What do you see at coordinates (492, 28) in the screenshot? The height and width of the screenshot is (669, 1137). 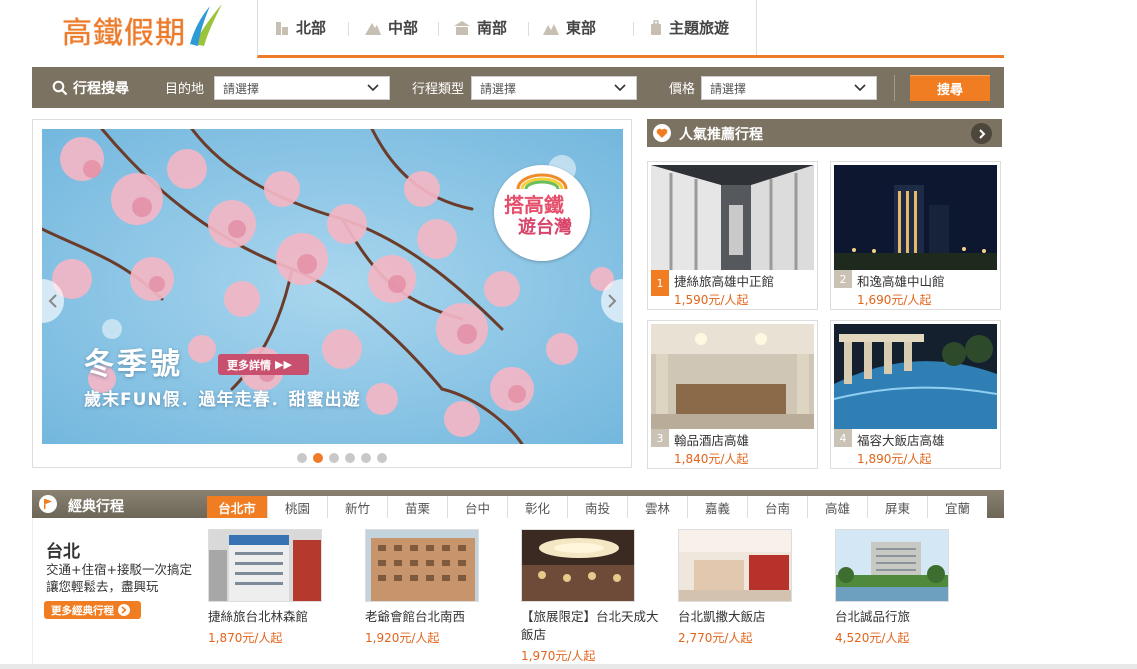 I see `nav-south-label: 南部` at bounding box center [492, 28].